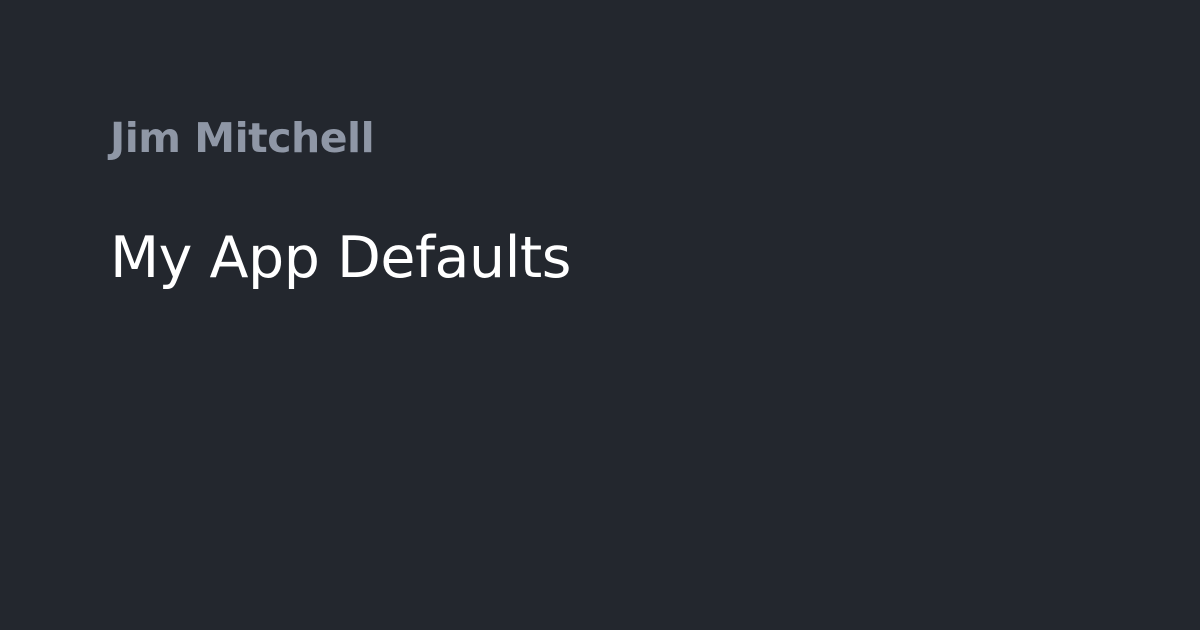 The width and height of the screenshot is (1200, 630). Describe the element at coordinates (340, 258) in the screenshot. I see `post-title: My App Defaults` at that location.